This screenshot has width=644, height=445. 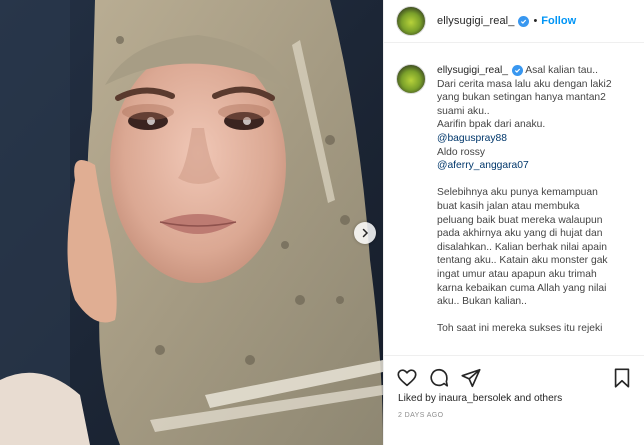 What do you see at coordinates (475, 21) in the screenshot?
I see `post-username: ellysugigi_real_` at bounding box center [475, 21].